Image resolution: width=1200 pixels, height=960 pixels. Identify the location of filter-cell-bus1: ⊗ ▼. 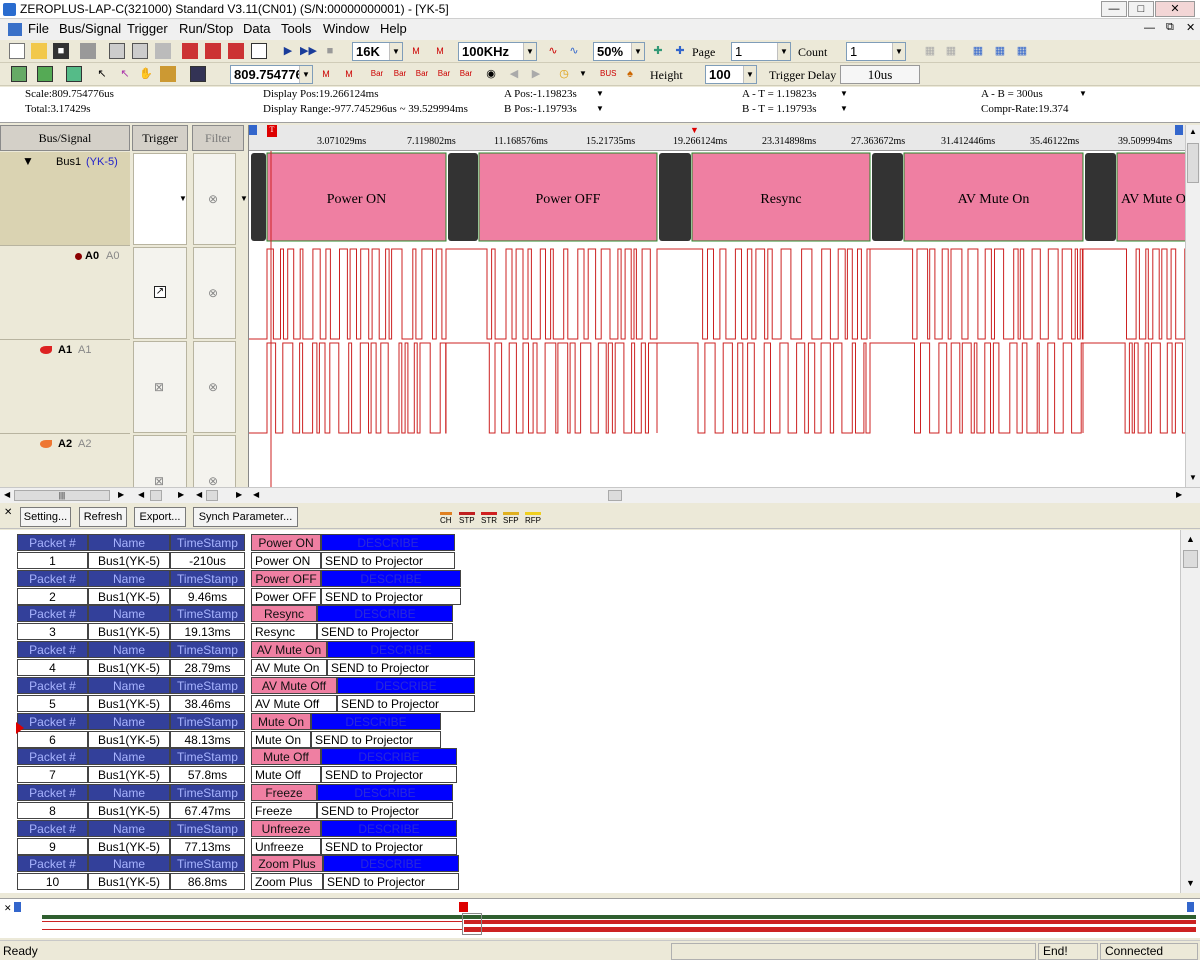
(220, 199).